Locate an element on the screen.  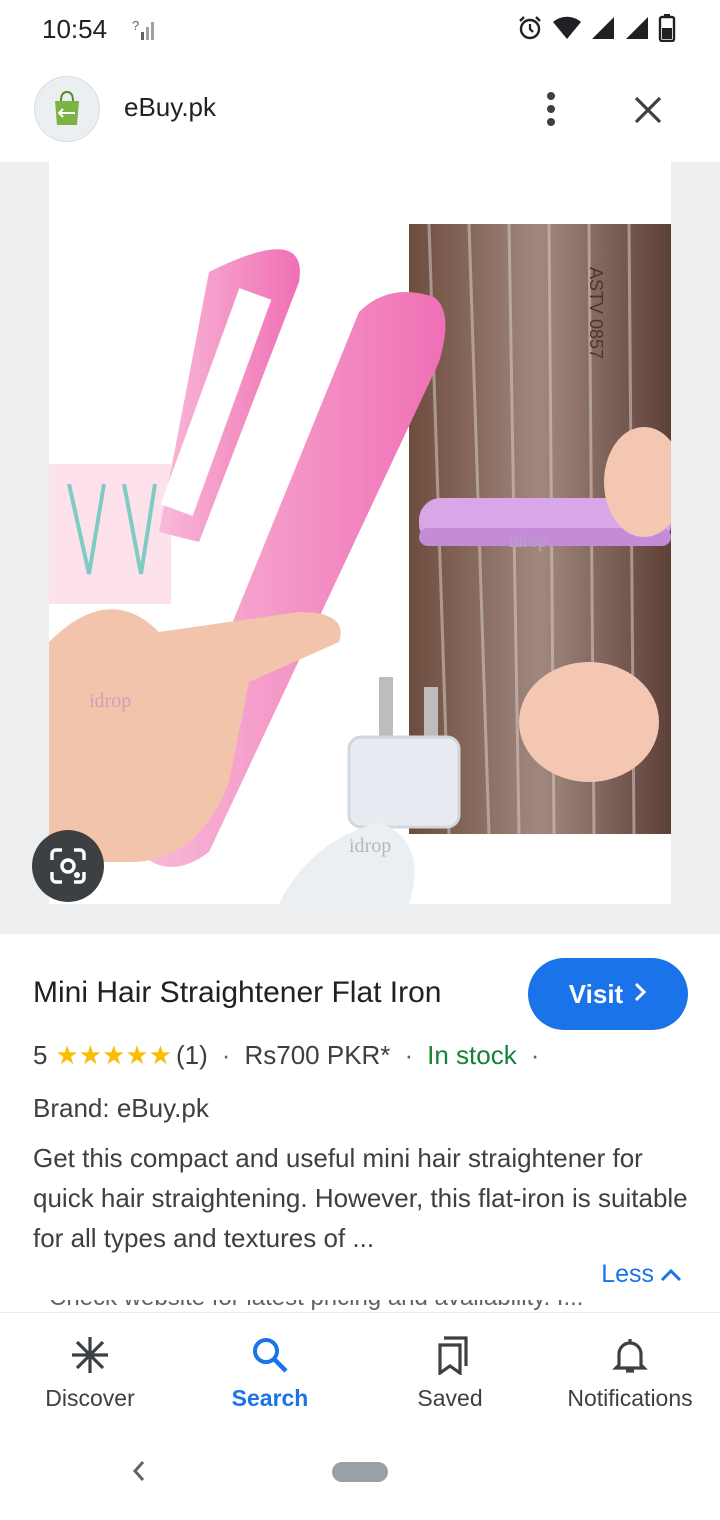
price: Rs700 PKR* is located at coordinates (317, 1055).